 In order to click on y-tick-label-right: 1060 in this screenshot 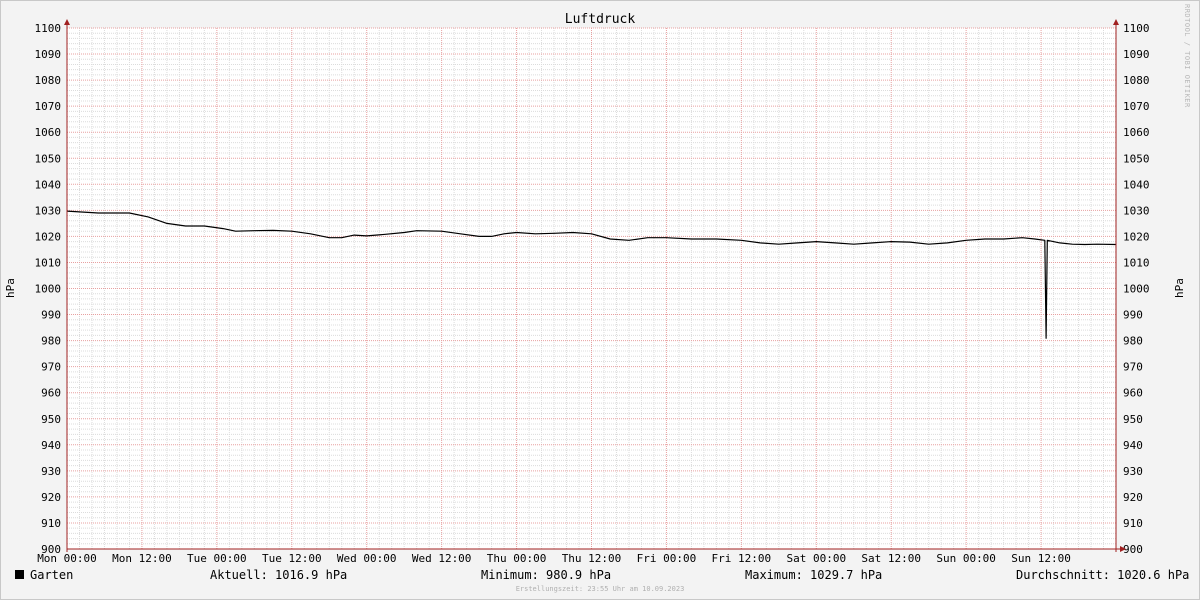, I will do `click(1136, 132)`.